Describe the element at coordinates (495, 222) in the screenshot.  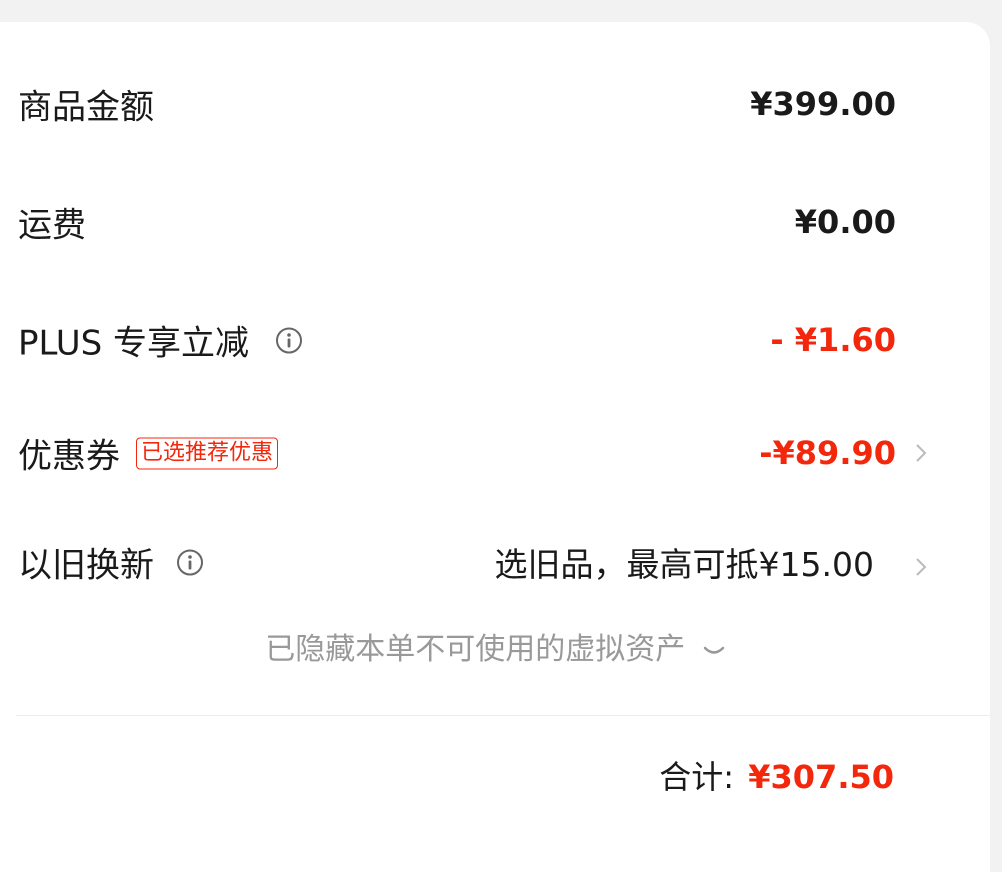
I see `shipping-row: 运费 ¥0.00` at that location.